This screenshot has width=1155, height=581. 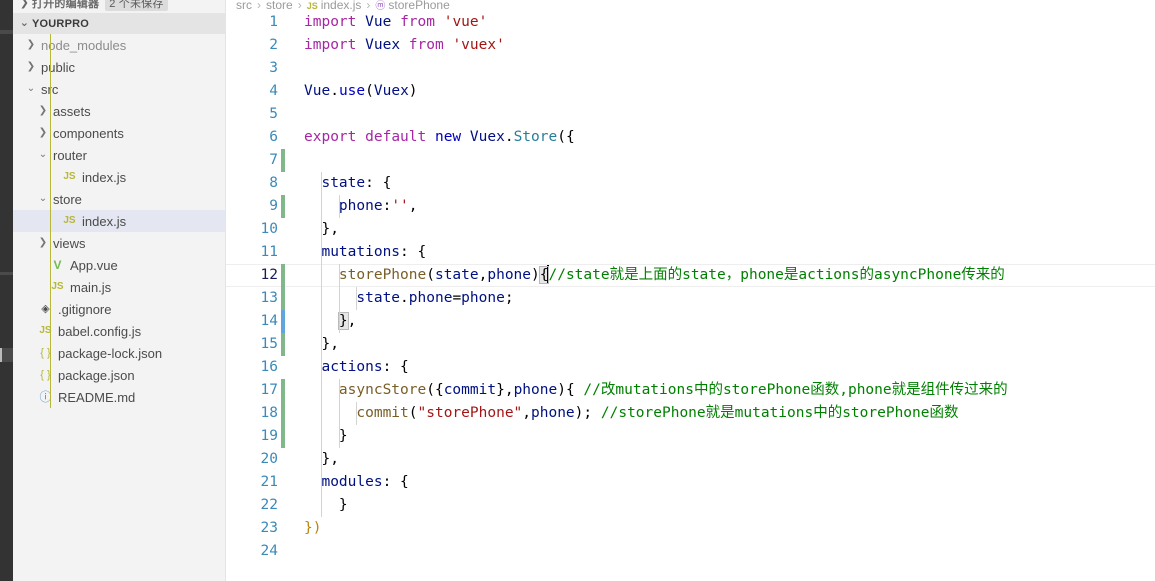 What do you see at coordinates (269, 482) in the screenshot?
I see `line-number: 21` at bounding box center [269, 482].